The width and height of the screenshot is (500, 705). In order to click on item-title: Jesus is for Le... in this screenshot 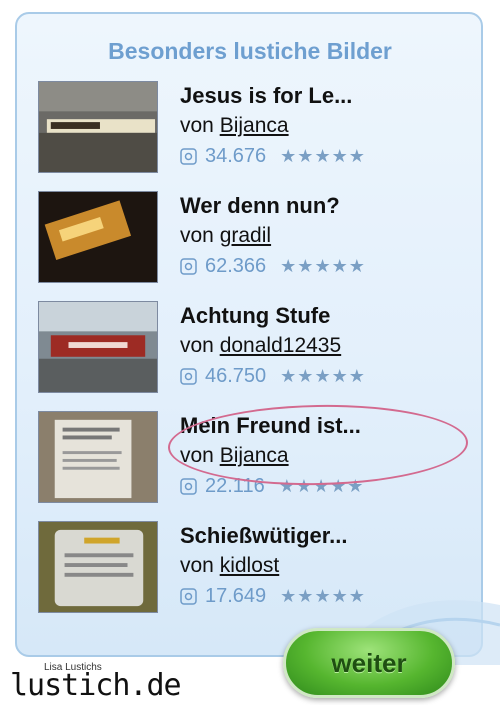, I will do `click(266, 96)`.